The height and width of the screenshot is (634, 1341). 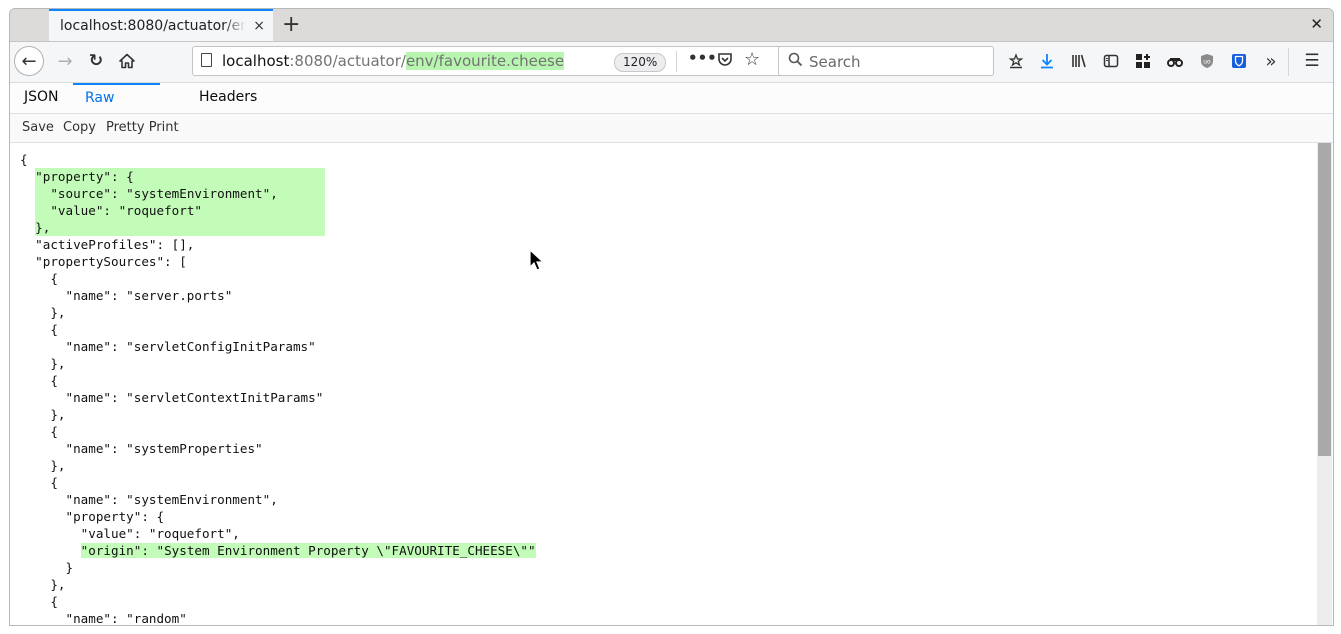 I want to click on bookmarks-star-tray-icon, so click(x=1016, y=61).